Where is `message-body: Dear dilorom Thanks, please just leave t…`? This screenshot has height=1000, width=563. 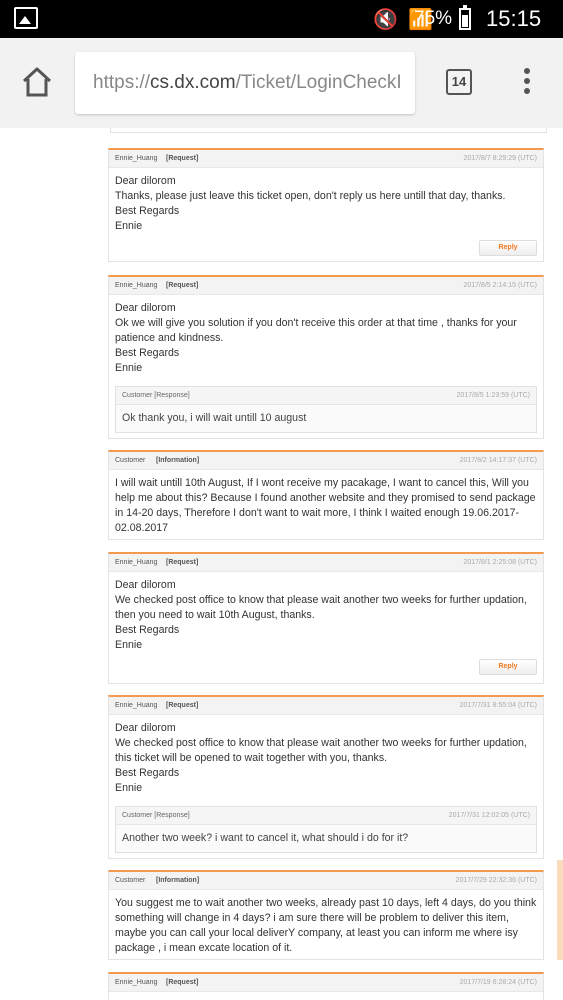 message-body: Dear dilorom Thanks, please just leave t… is located at coordinates (326, 203).